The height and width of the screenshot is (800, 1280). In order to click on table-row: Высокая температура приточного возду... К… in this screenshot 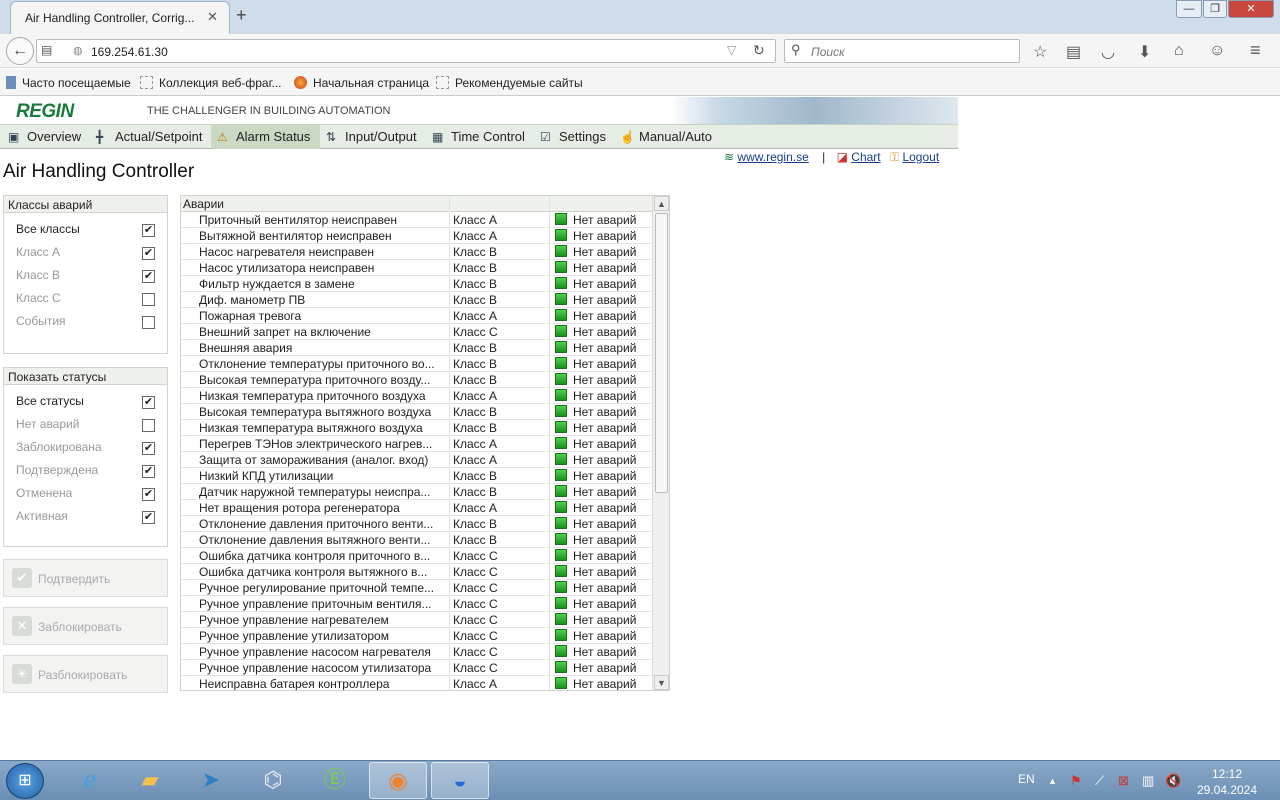, I will do `click(416, 380)`.